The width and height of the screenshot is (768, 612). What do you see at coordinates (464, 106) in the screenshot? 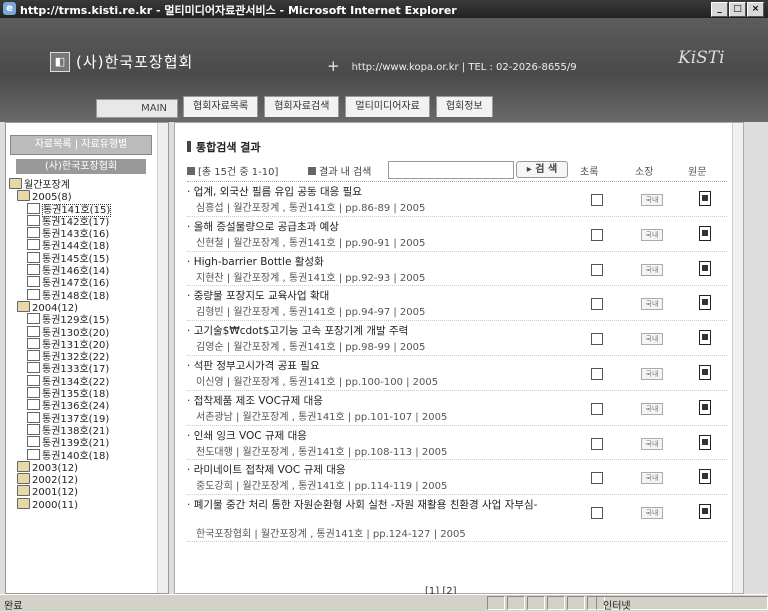
I see `tab-association-info: 협회정보` at bounding box center [464, 106].